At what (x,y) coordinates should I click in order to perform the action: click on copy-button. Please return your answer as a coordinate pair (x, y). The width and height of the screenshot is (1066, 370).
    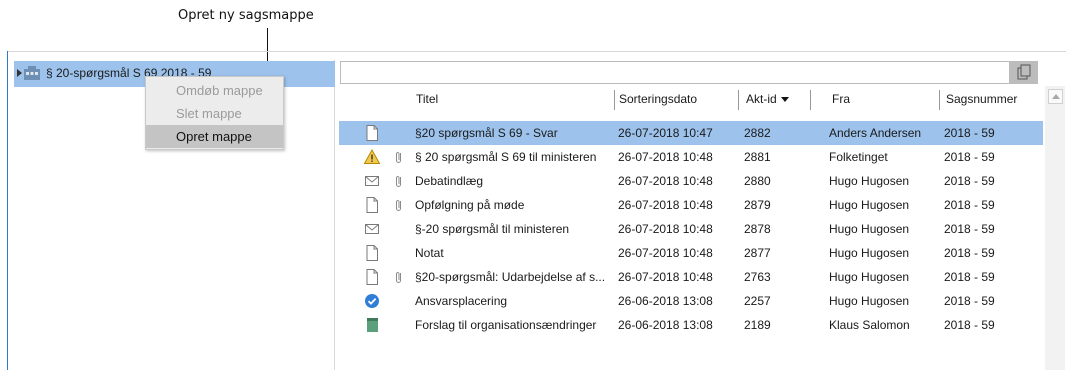
    Looking at the image, I should click on (1024, 72).